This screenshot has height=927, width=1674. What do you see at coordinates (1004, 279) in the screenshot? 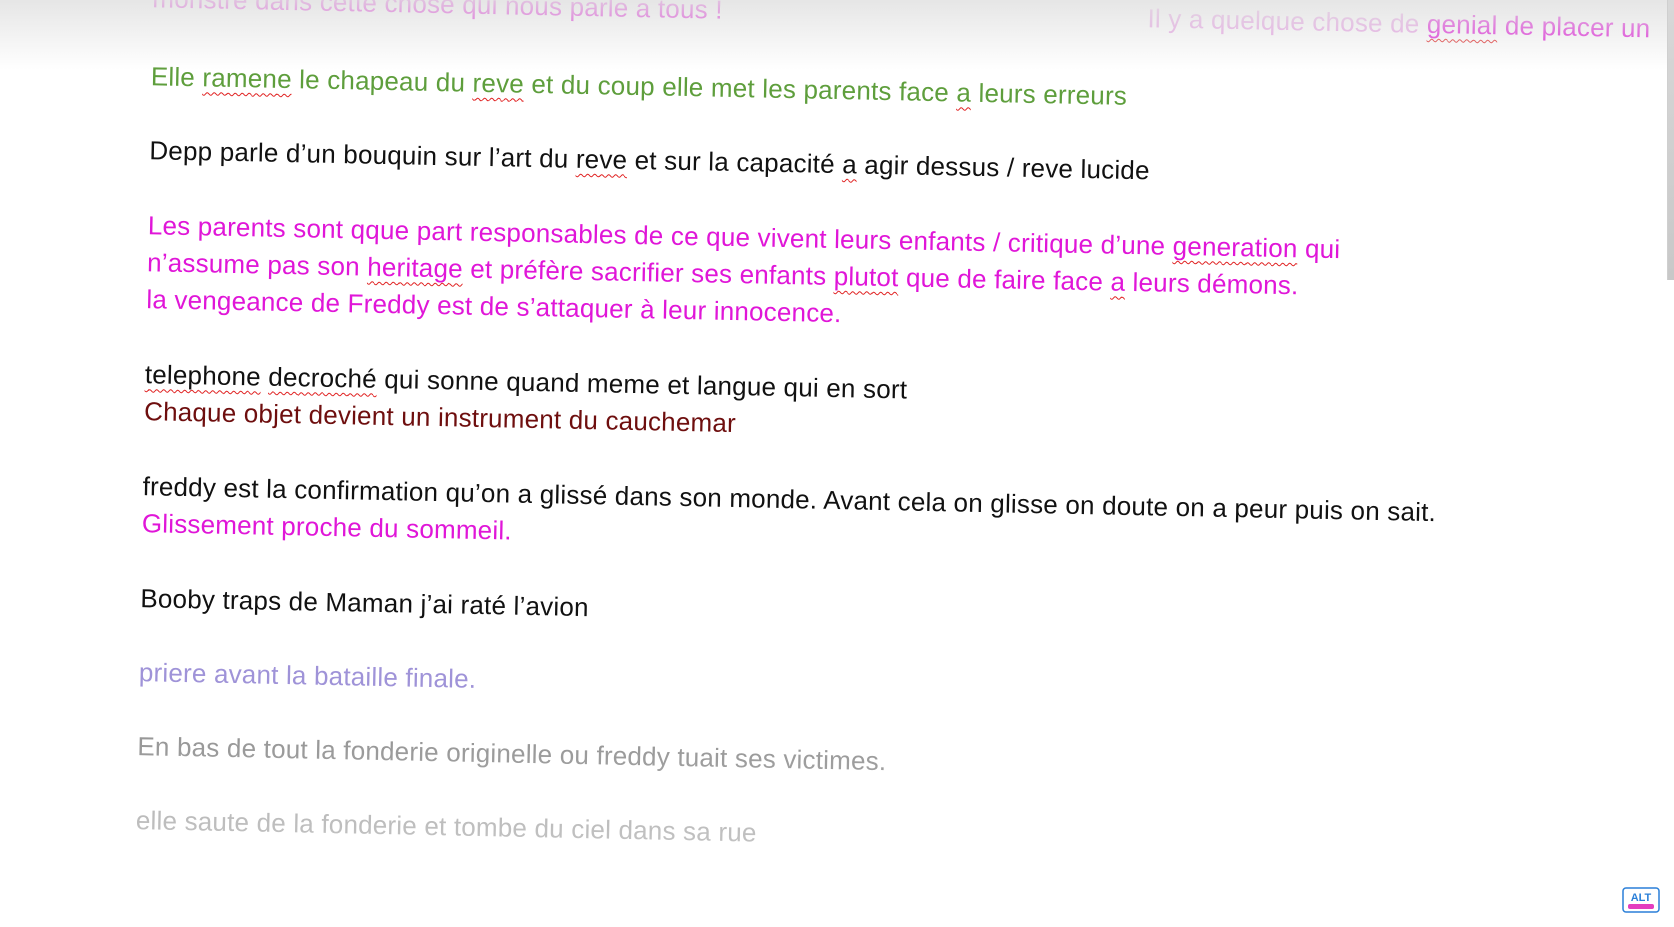
I see `text-run: que de faire face` at bounding box center [1004, 279].